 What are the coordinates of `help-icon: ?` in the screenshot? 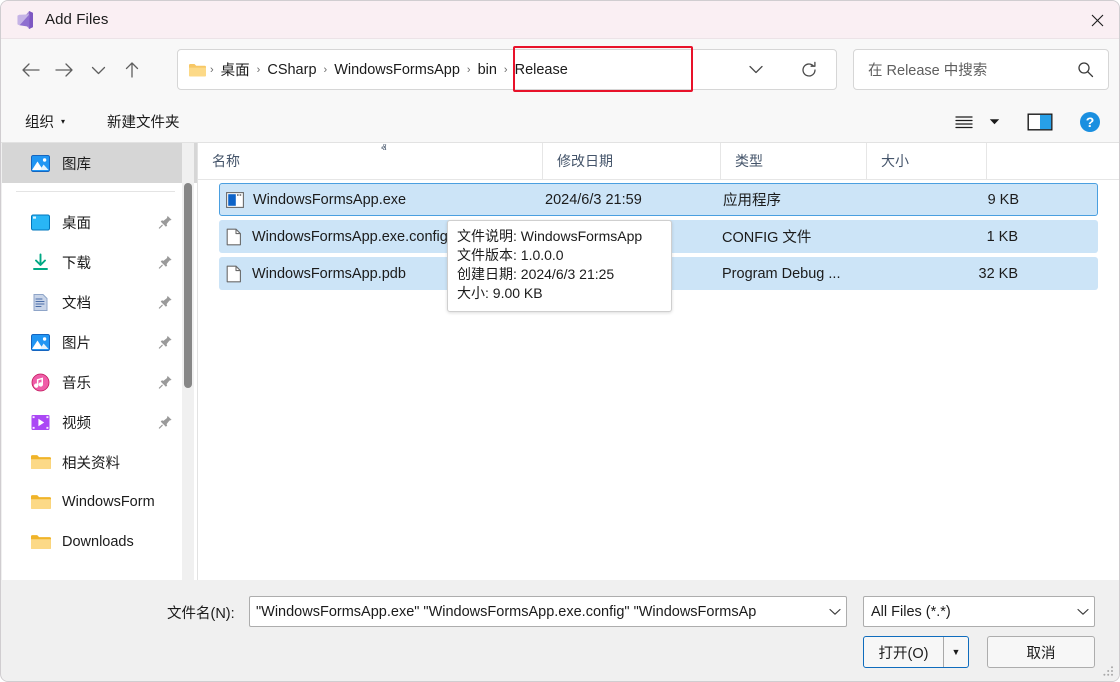 It's located at (1090, 121).